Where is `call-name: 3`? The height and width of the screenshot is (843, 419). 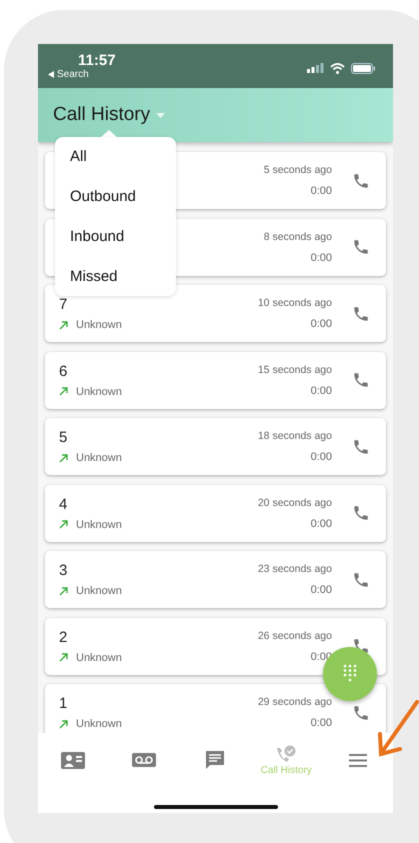
call-name: 3 is located at coordinates (63, 570).